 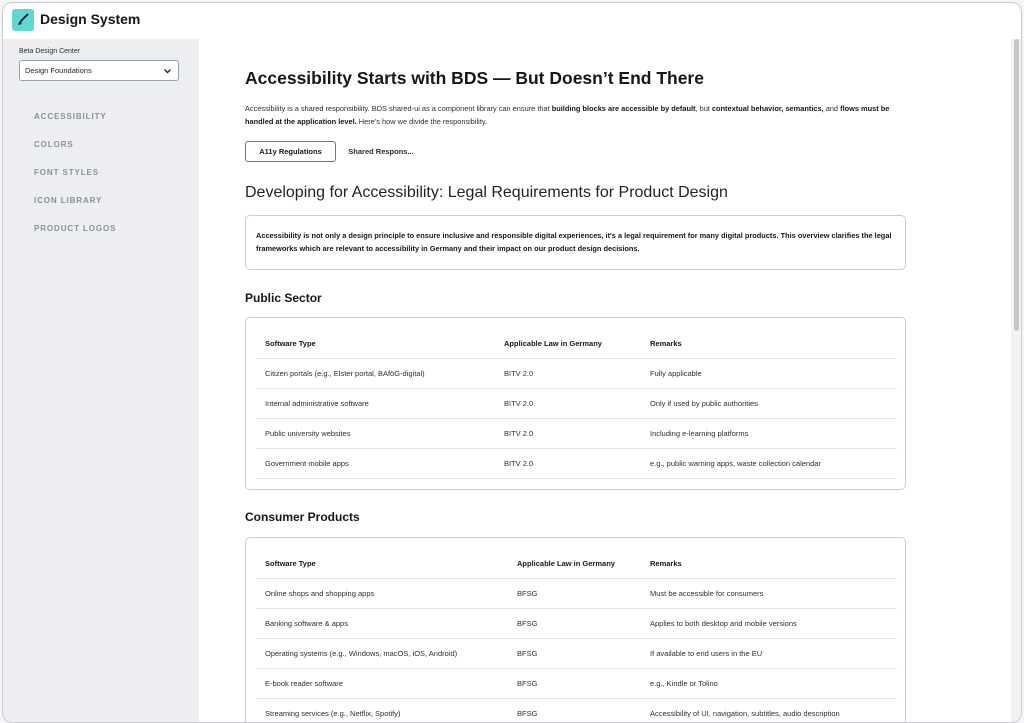 I want to click on sidebar-item-font-styles: FONT STYLES, so click(x=66, y=172).